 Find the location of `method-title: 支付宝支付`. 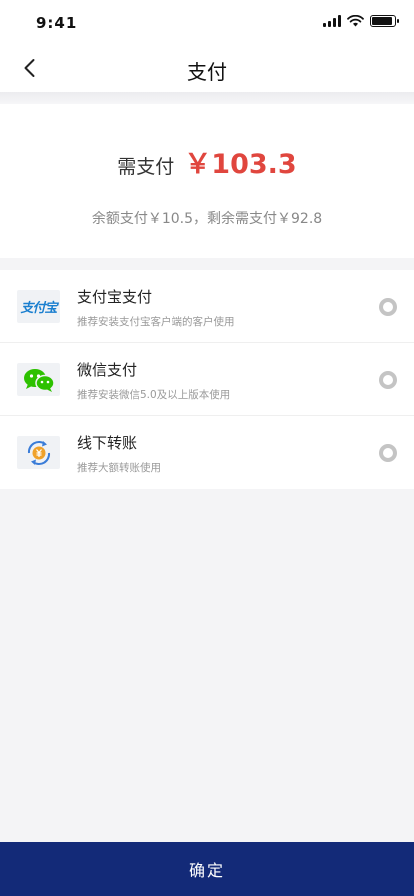

method-title: 支付宝支付 is located at coordinates (115, 297).